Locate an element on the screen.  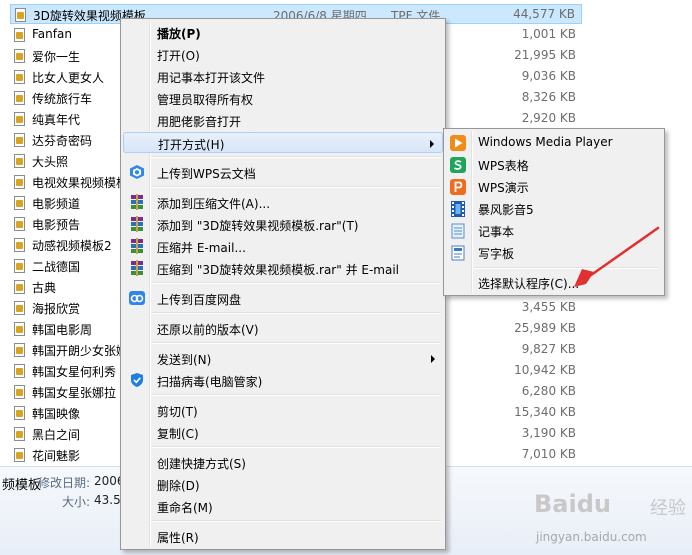
wps-presentation-icon is located at coordinates (458, 187).